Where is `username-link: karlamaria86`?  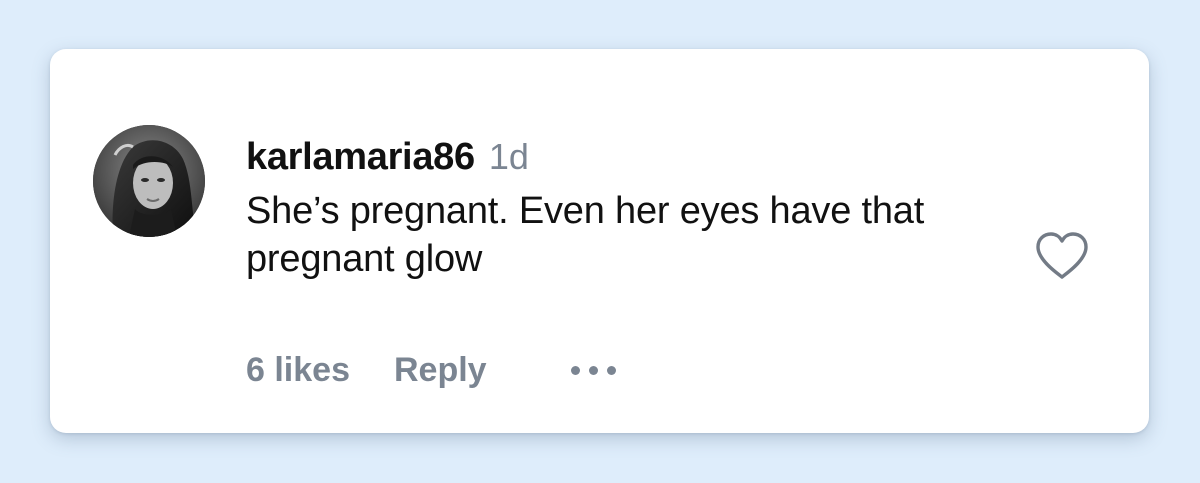
username-link: karlamaria86 is located at coordinates (360, 157).